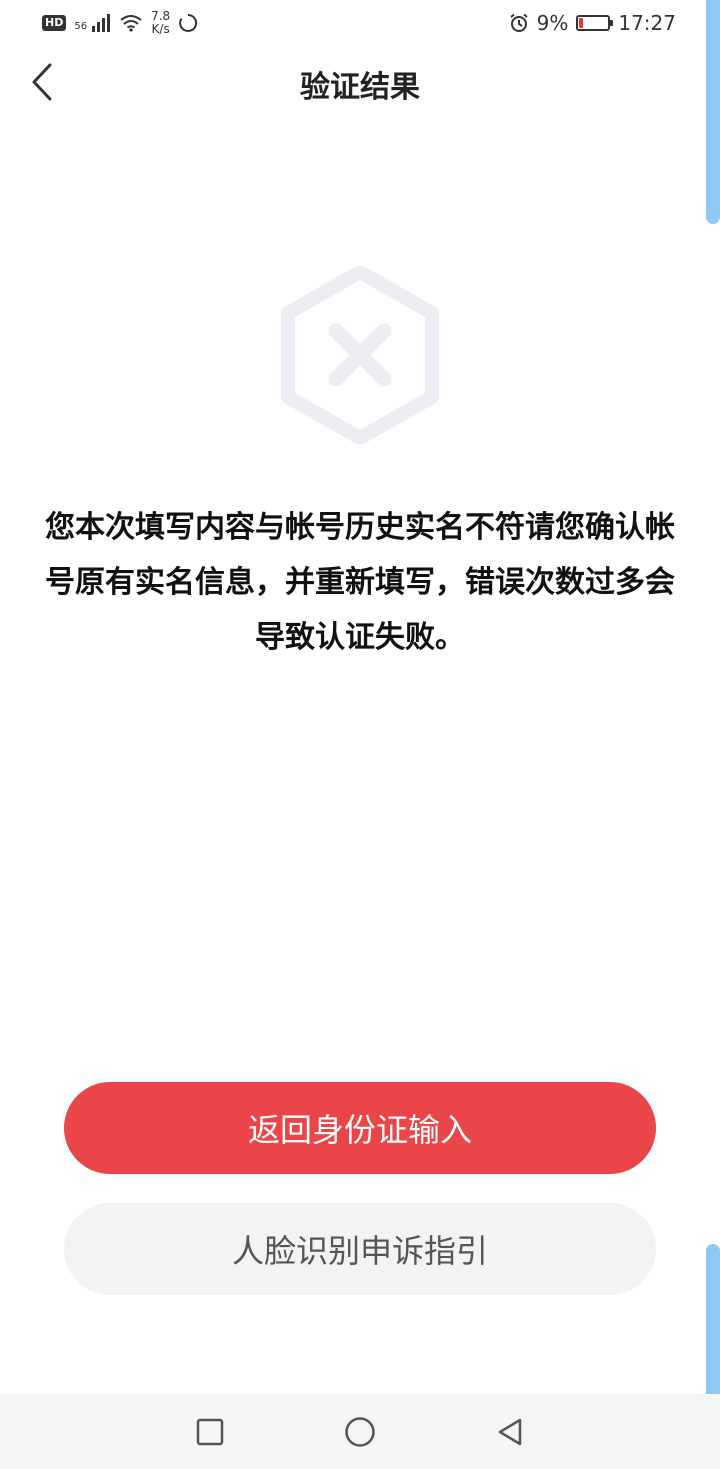 The image size is (720, 1469). I want to click on network-type: 56, so click(81, 26).